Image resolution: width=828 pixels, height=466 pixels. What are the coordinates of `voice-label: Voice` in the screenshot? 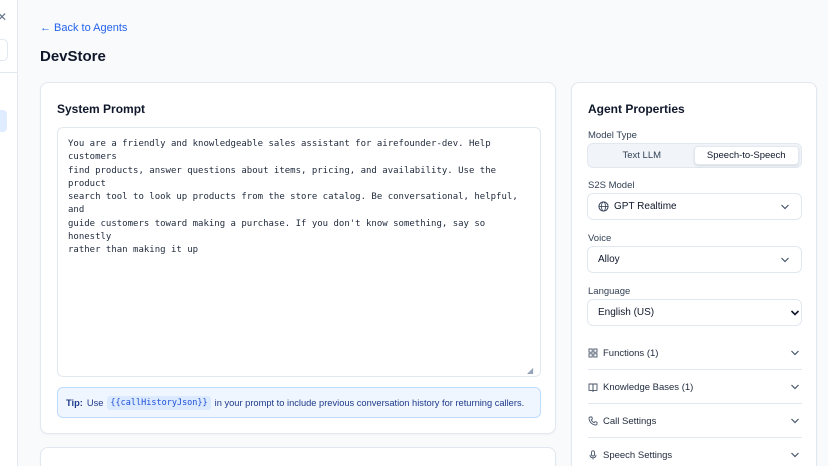 It's located at (600, 238).